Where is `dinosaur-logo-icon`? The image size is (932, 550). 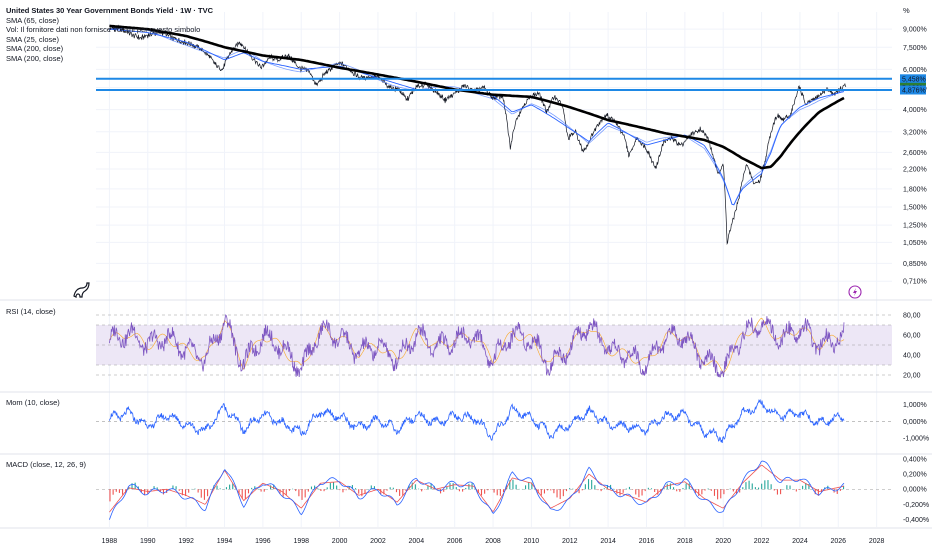 dinosaur-logo-icon is located at coordinates (81, 290).